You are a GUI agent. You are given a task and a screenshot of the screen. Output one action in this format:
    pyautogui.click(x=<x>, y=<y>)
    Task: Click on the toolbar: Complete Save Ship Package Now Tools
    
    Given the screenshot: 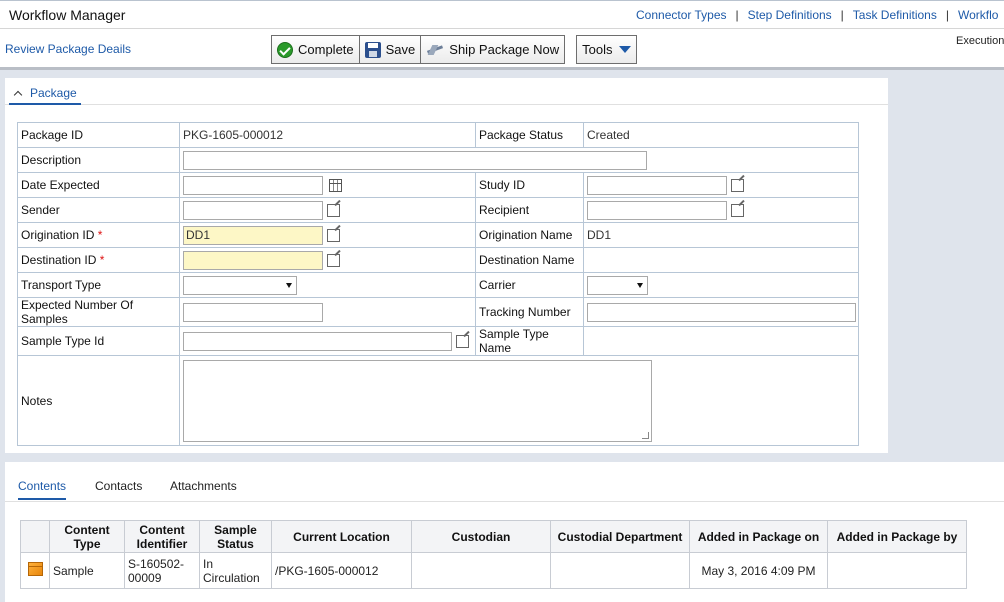 What is the action you would take?
    pyautogui.click(x=454, y=49)
    